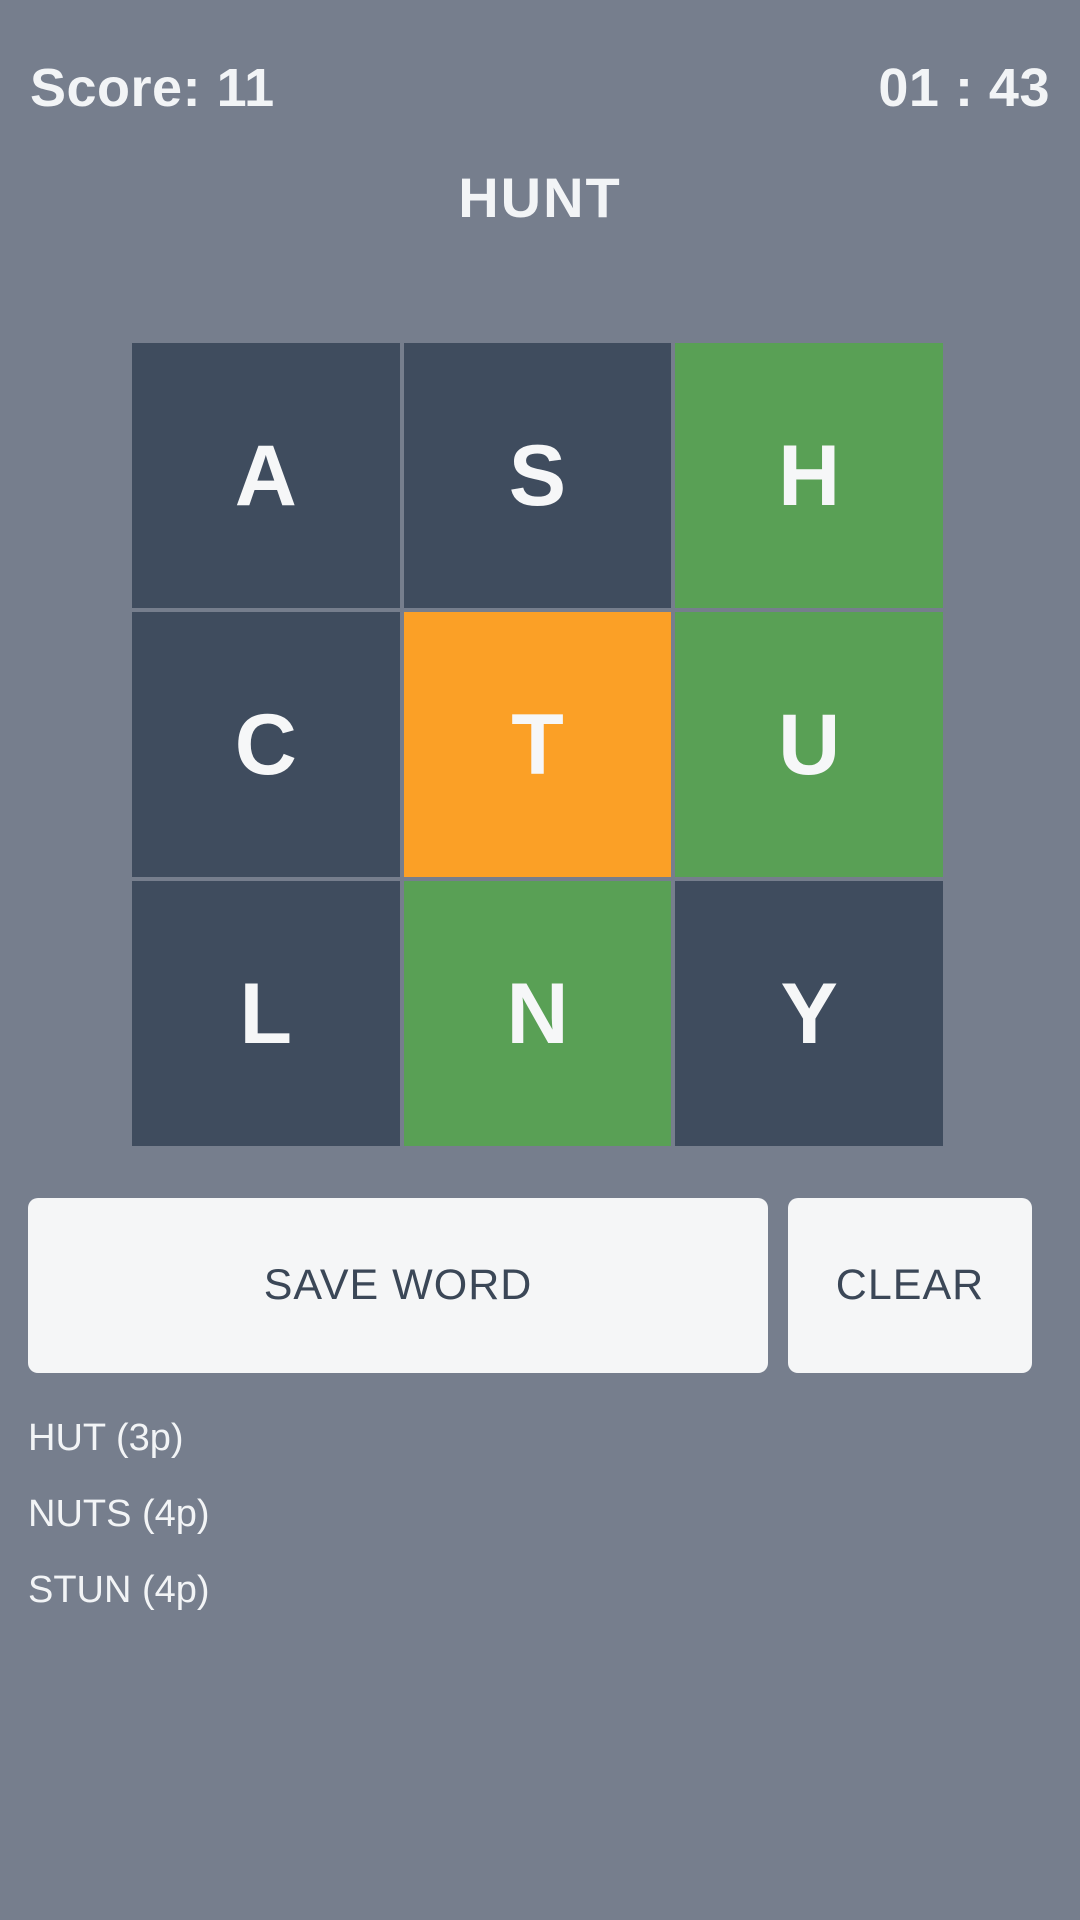  What do you see at coordinates (266, 744) in the screenshot?
I see `letter-tile-c: C` at bounding box center [266, 744].